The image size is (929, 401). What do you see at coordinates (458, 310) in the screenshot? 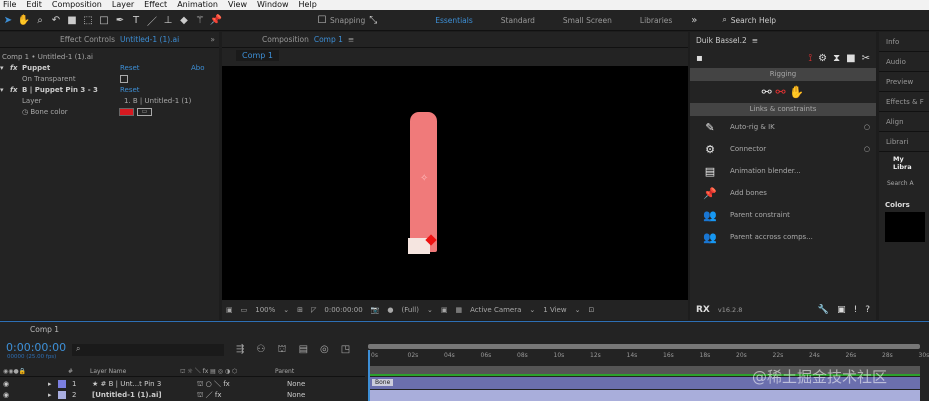
I see `transparency-grid-icon: ▦` at bounding box center [458, 310].